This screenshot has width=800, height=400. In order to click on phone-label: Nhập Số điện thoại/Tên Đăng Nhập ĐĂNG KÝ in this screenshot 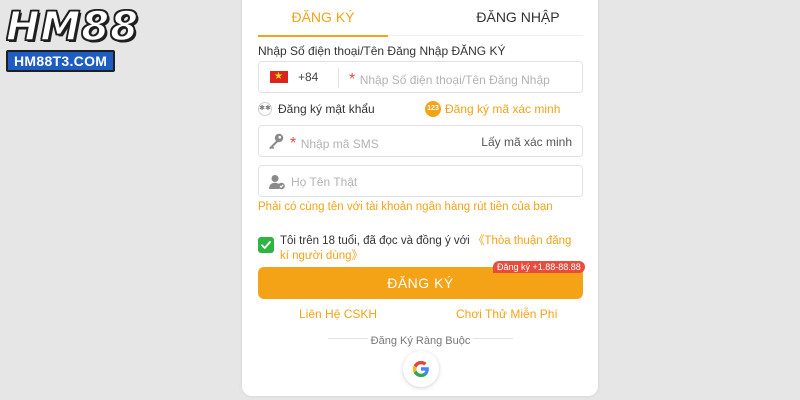, I will do `click(382, 51)`.